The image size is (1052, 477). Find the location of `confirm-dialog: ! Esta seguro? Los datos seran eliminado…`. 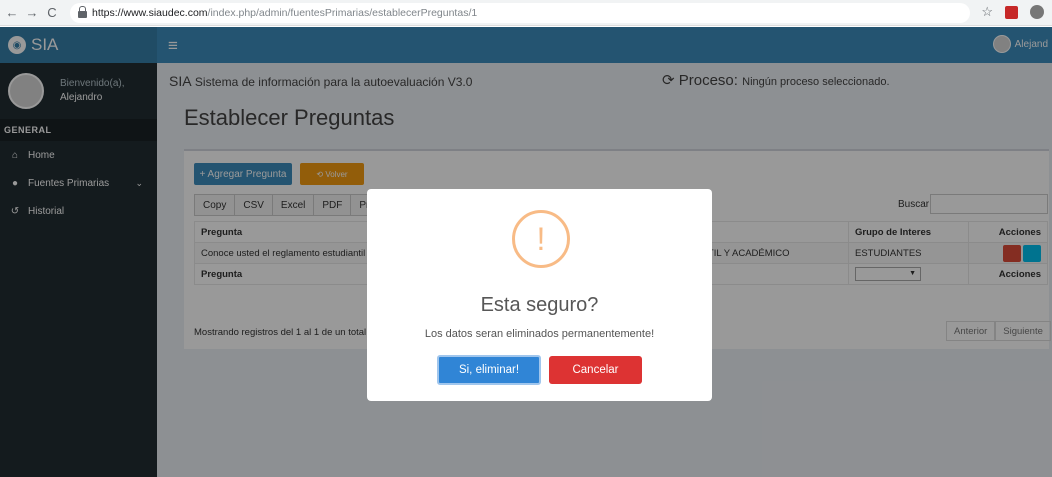

confirm-dialog: ! Esta seguro? Los datos seran eliminado… is located at coordinates (539, 295).